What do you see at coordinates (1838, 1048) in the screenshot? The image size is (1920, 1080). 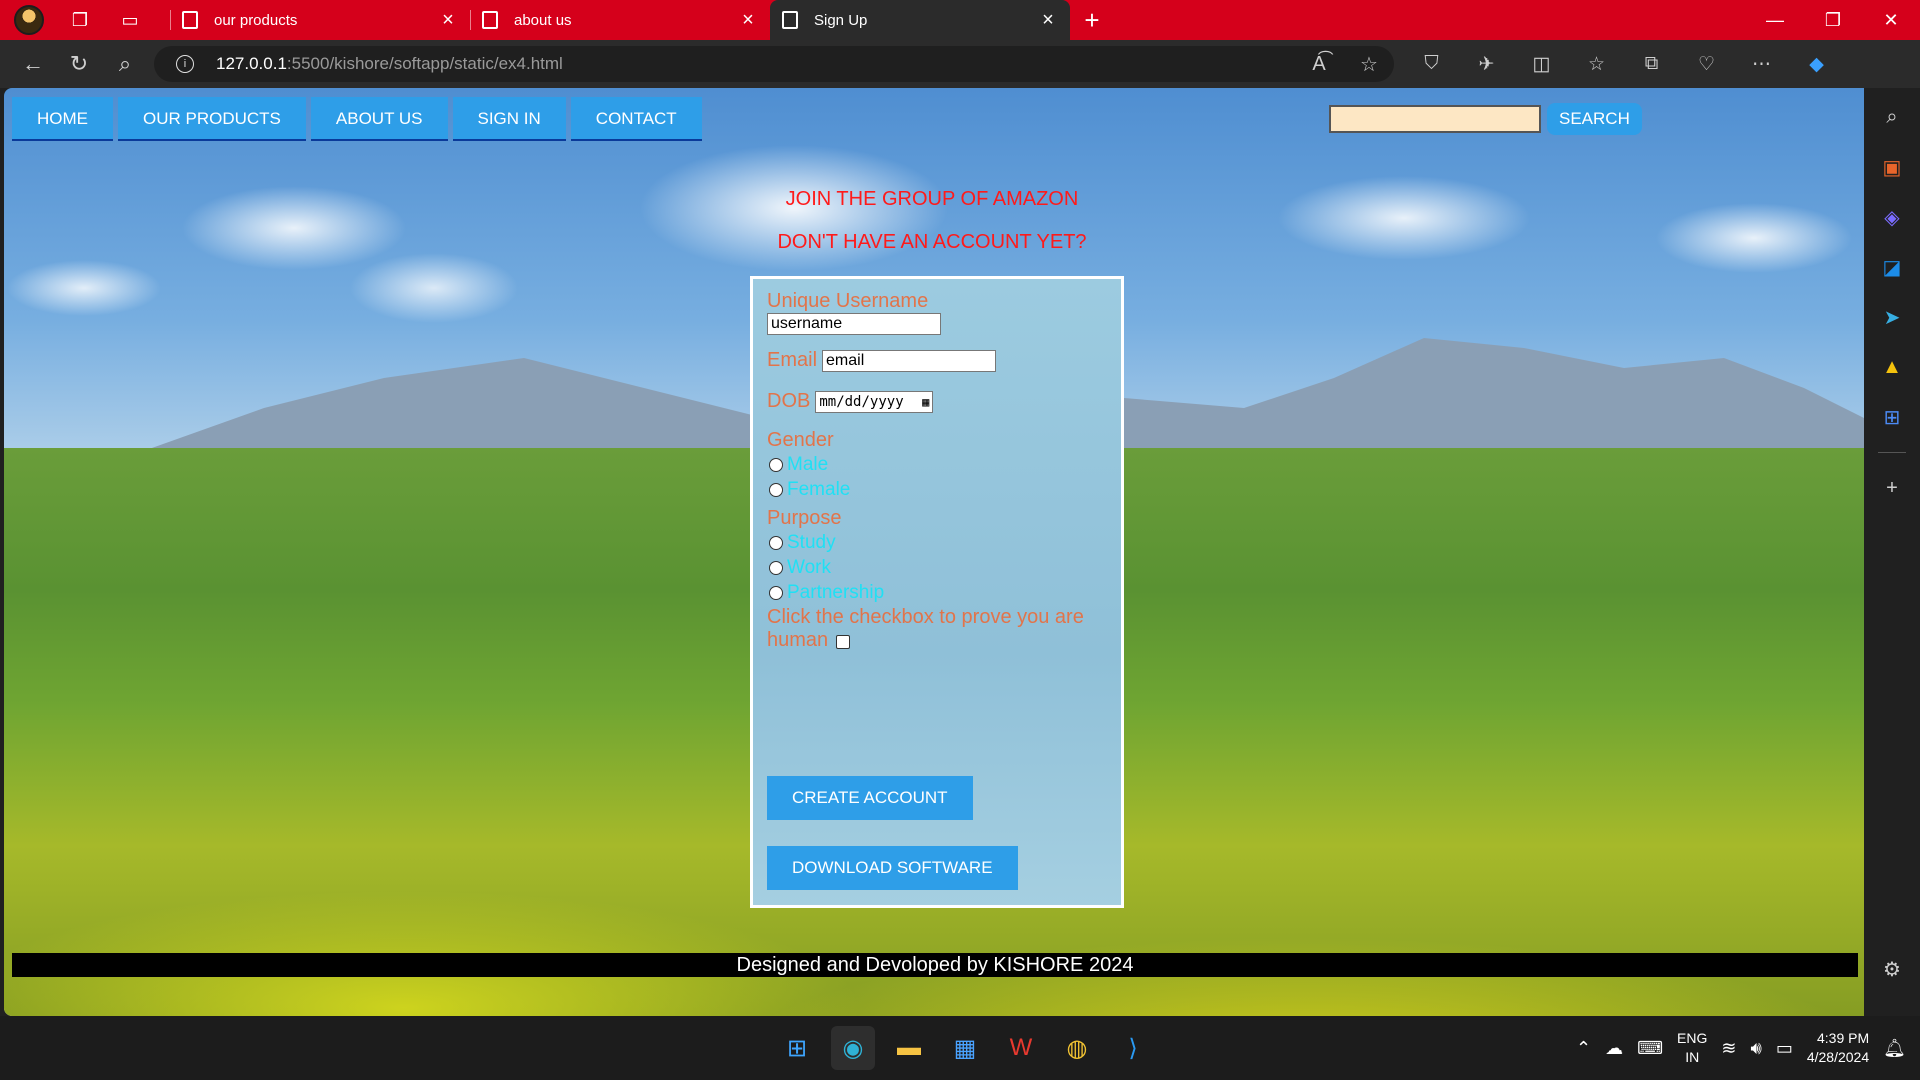 I see `clock: 4:39 PM 4/28/2024` at bounding box center [1838, 1048].